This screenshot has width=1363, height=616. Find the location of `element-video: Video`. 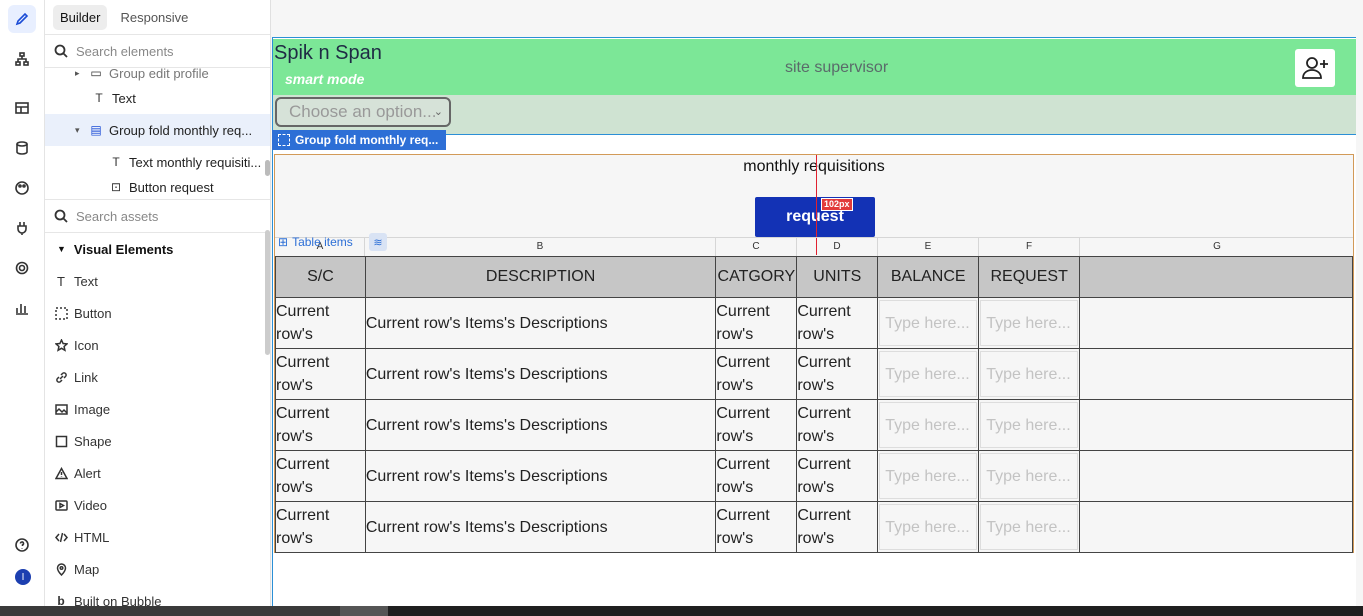

element-video: Video is located at coordinates (157, 505).